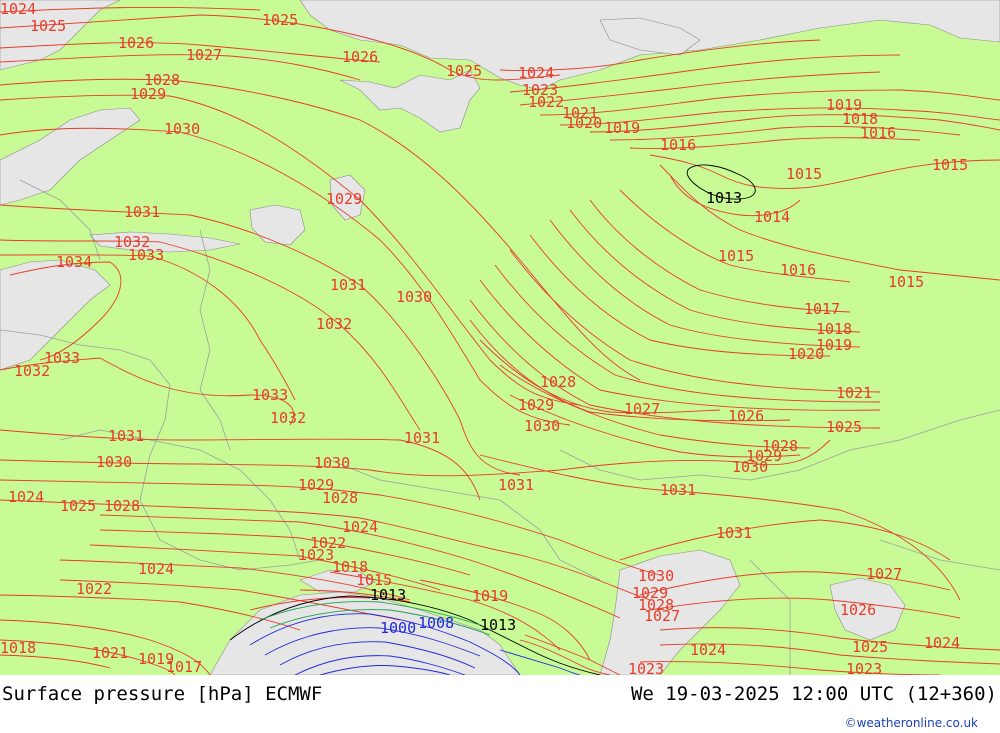 The width and height of the screenshot is (1000, 733). I want to click on map-title: Surface pressure [hPa] ECMWF, so click(162, 694).